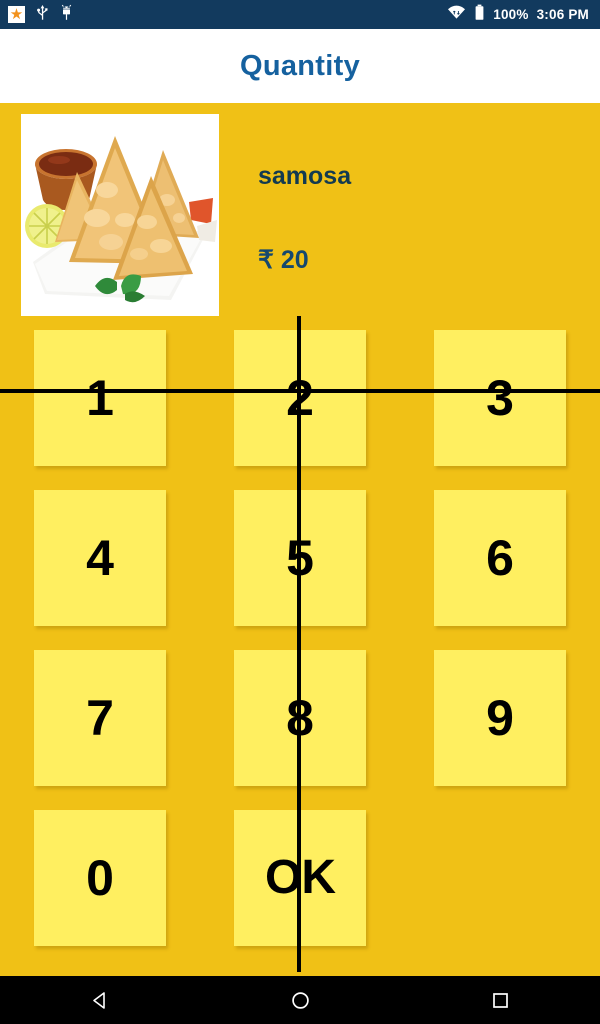 Image resolution: width=600 pixels, height=1024 pixels. I want to click on crosshair-vertical-line, so click(299, 644).